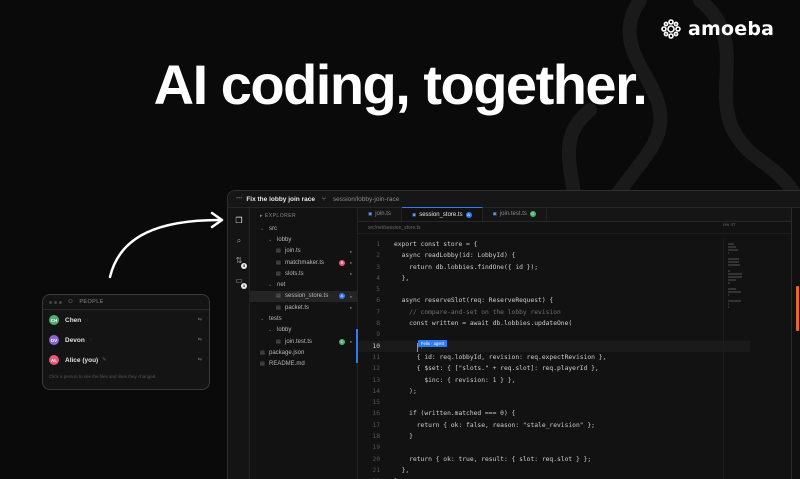 The image size is (800, 479). What do you see at coordinates (554, 244) in the screenshot?
I see `code-line: 1 export const store = {` at bounding box center [554, 244].